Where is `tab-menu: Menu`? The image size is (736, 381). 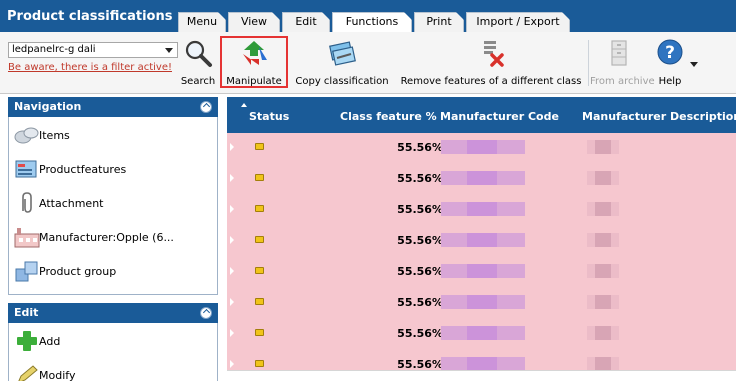
tab-menu: Menu is located at coordinates (202, 22).